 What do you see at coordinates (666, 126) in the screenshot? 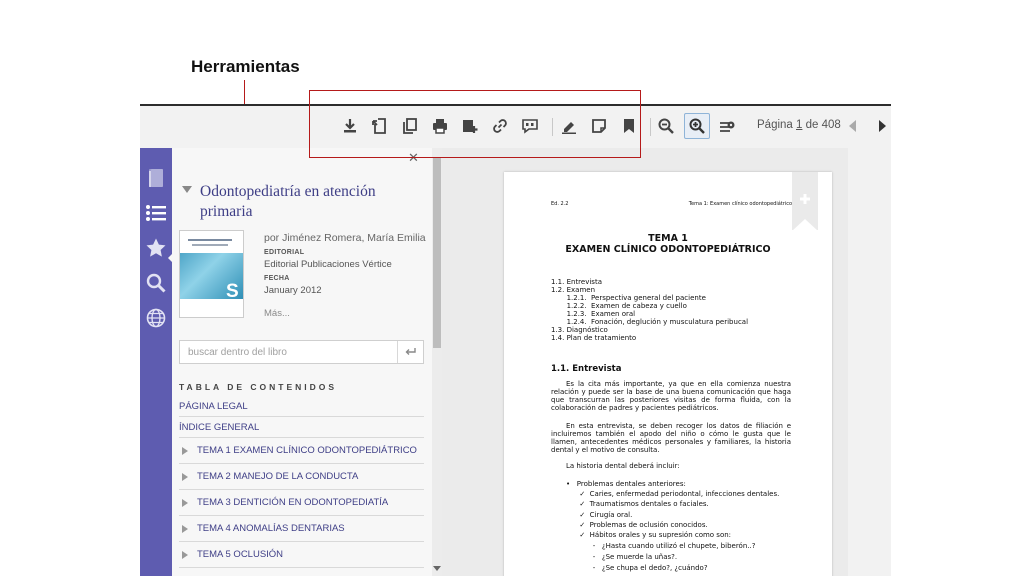
I see `zoom-out-icon` at bounding box center [666, 126].